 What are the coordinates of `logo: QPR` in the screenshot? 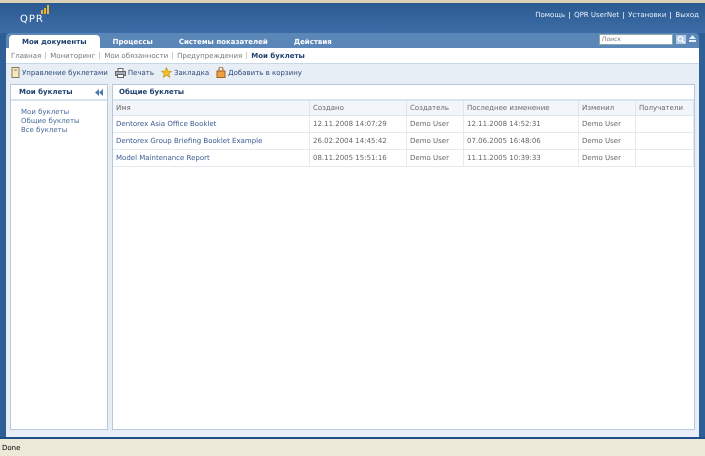 It's located at (32, 19).